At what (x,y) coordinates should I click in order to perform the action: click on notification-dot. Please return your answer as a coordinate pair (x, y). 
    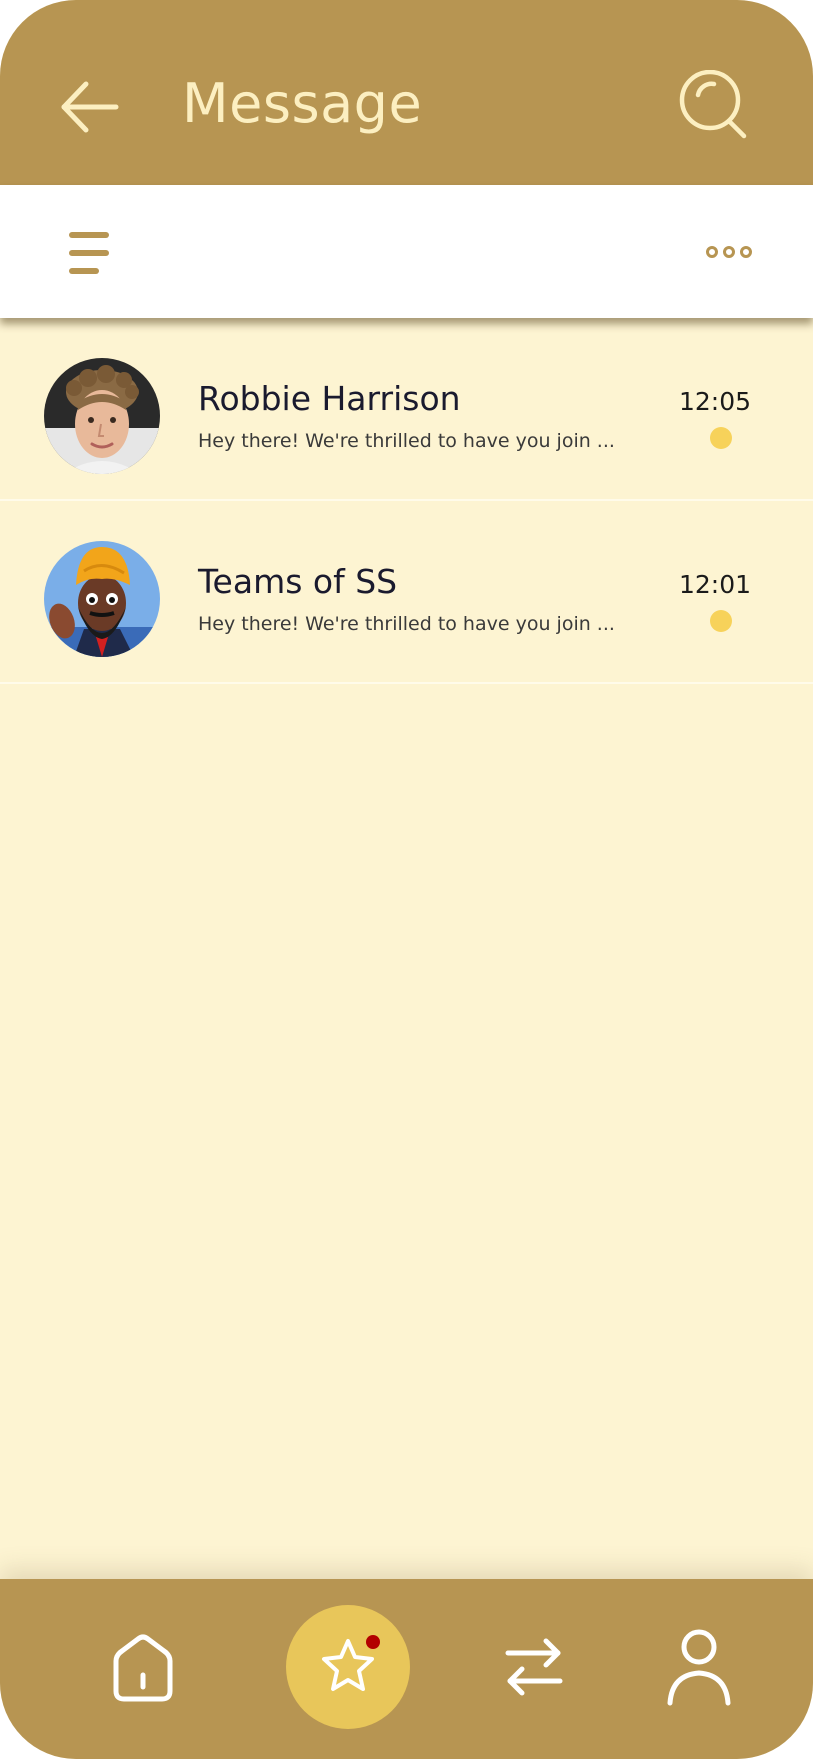
    Looking at the image, I should click on (373, 1642).